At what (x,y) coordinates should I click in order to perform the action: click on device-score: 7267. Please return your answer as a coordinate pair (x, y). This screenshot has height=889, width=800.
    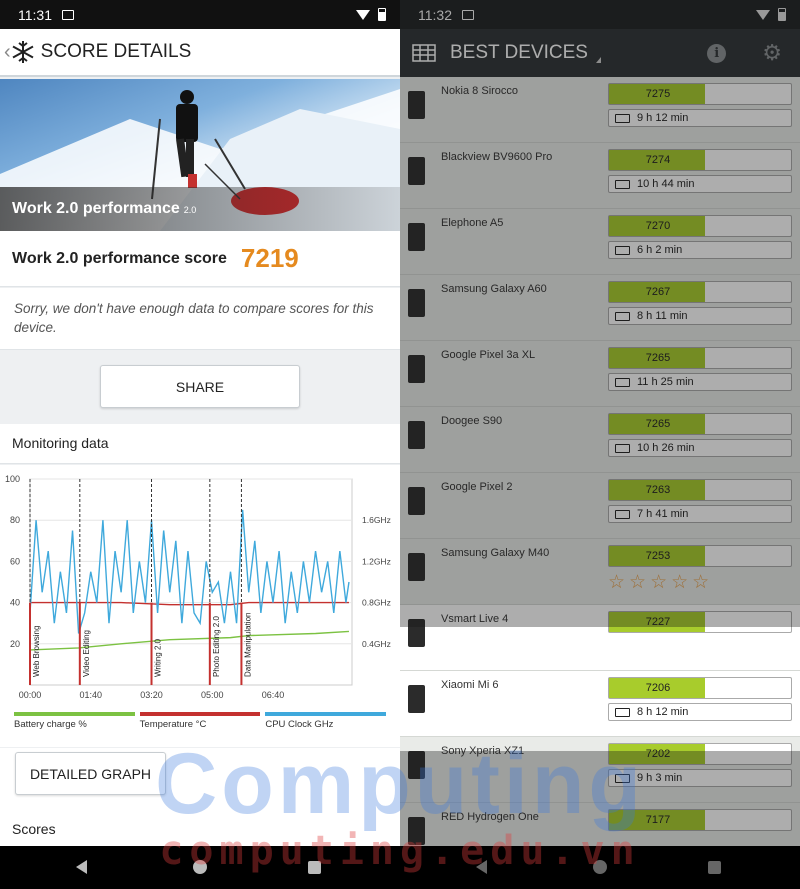
    Looking at the image, I should click on (658, 292).